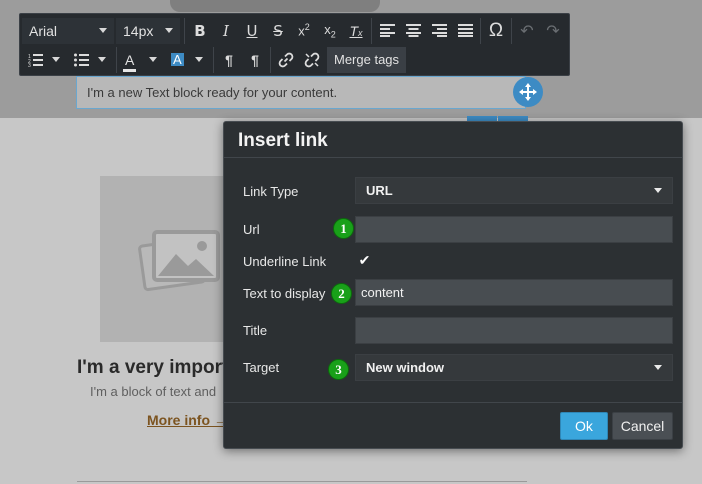  Describe the element at coordinates (496, 31) in the screenshot. I see `special-character-icon: Ω` at that location.